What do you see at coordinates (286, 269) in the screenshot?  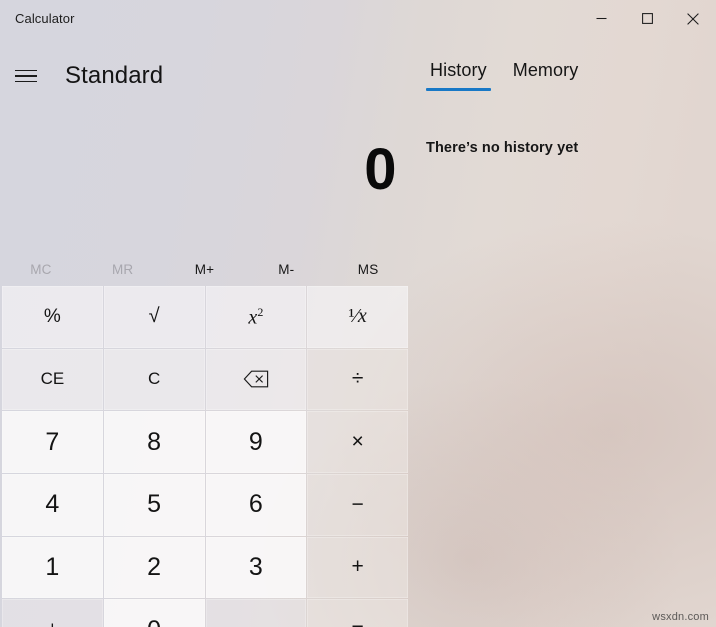 I see `memory-button-mminus: M-` at bounding box center [286, 269].